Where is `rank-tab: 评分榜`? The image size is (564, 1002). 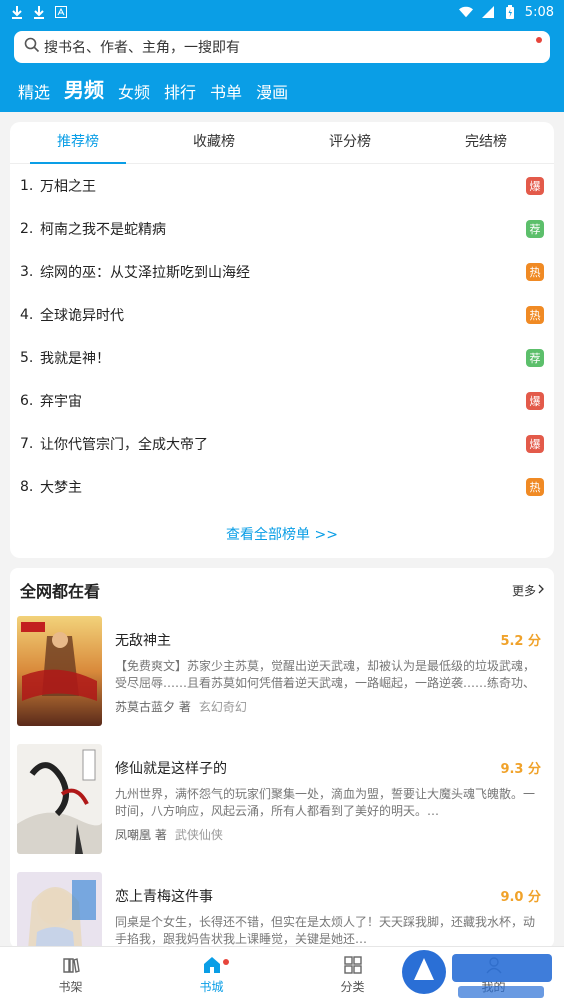
rank-tab: 评分榜 is located at coordinates (350, 142).